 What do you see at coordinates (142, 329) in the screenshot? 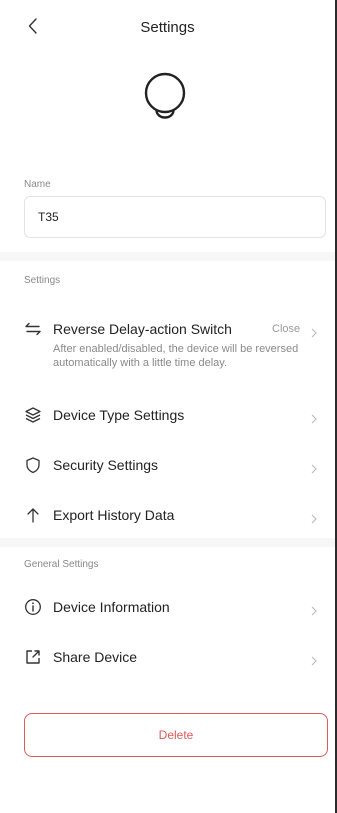
I see `reverse-delay-switch-label: Reverse Delay-action Switch` at bounding box center [142, 329].